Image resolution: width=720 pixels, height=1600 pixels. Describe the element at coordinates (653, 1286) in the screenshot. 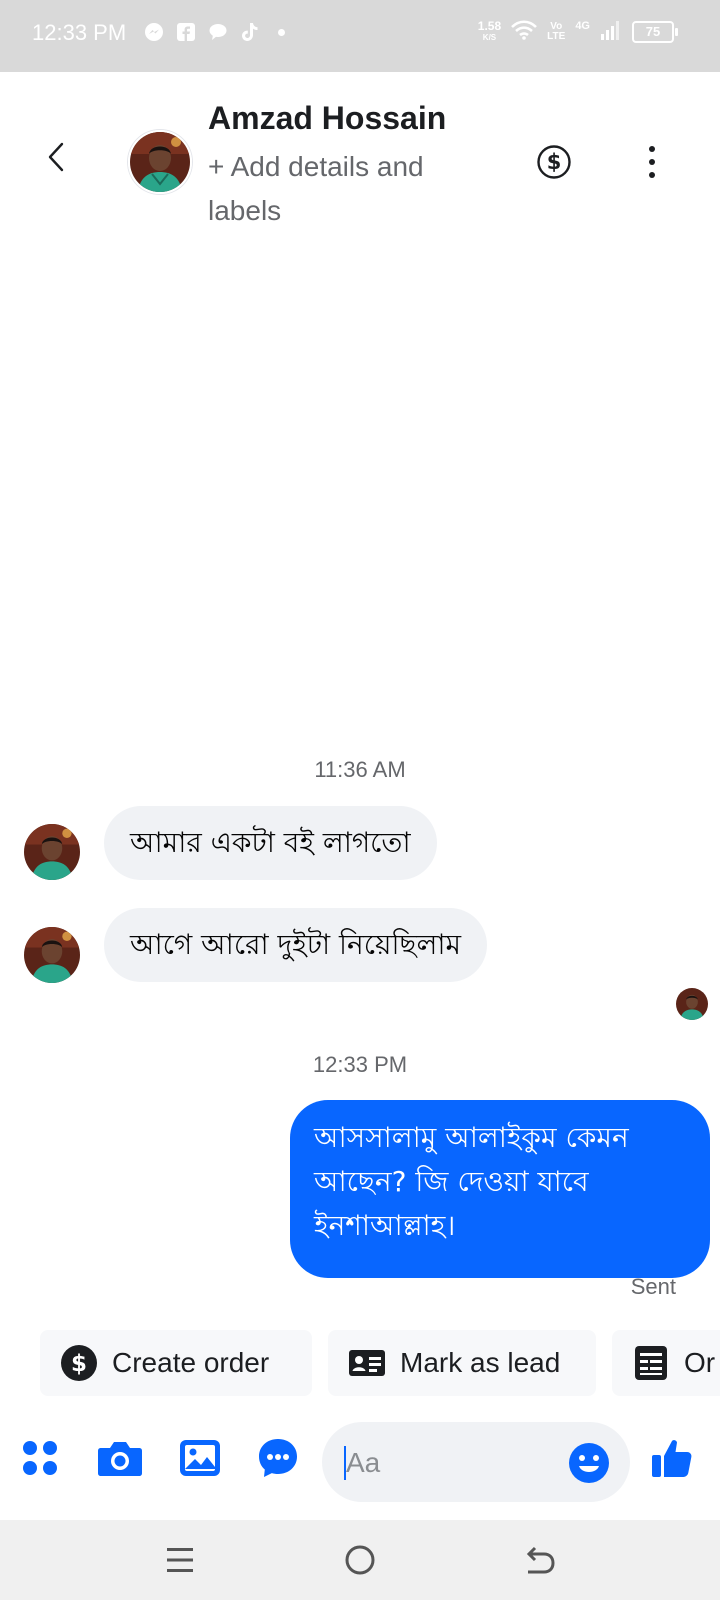

I see `sent-status: Sent` at that location.